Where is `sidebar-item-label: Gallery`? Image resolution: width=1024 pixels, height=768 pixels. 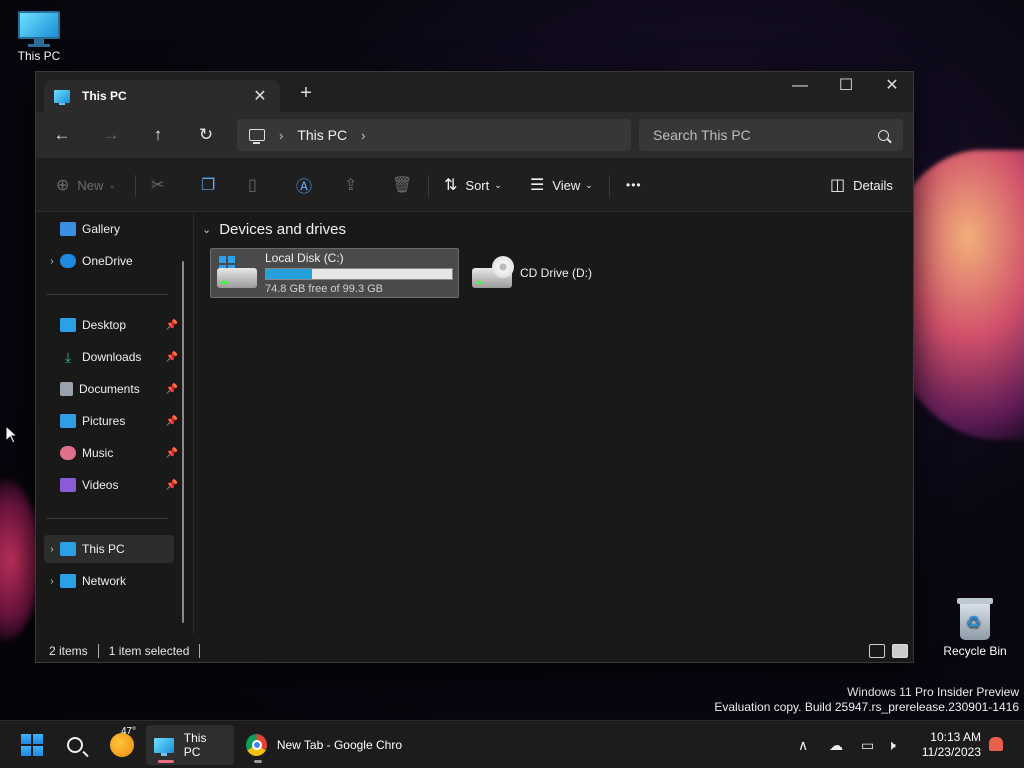
sidebar-item-label: Gallery is located at coordinates (101, 229).